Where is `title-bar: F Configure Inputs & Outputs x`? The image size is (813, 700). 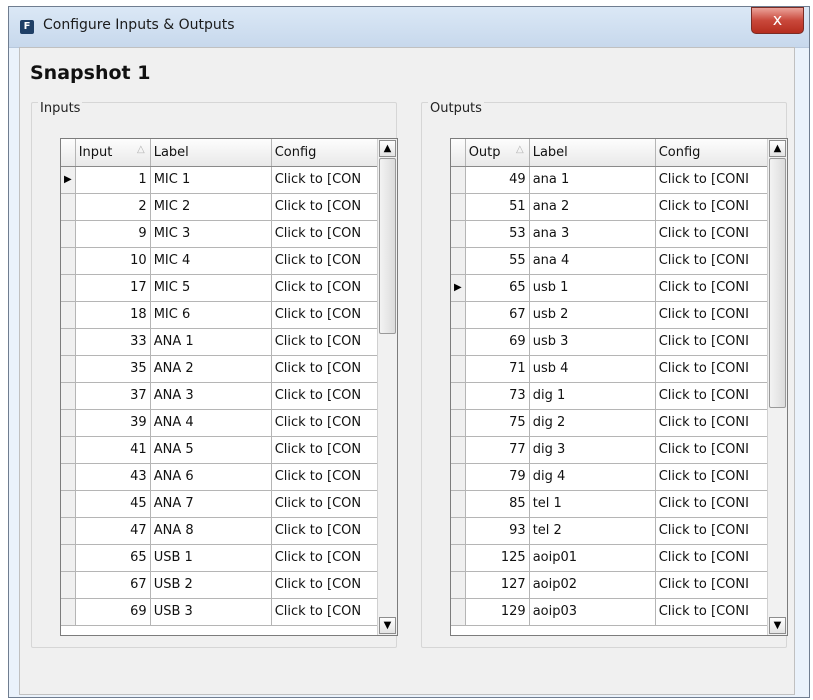 title-bar: F Configure Inputs & Outputs x is located at coordinates (409, 27).